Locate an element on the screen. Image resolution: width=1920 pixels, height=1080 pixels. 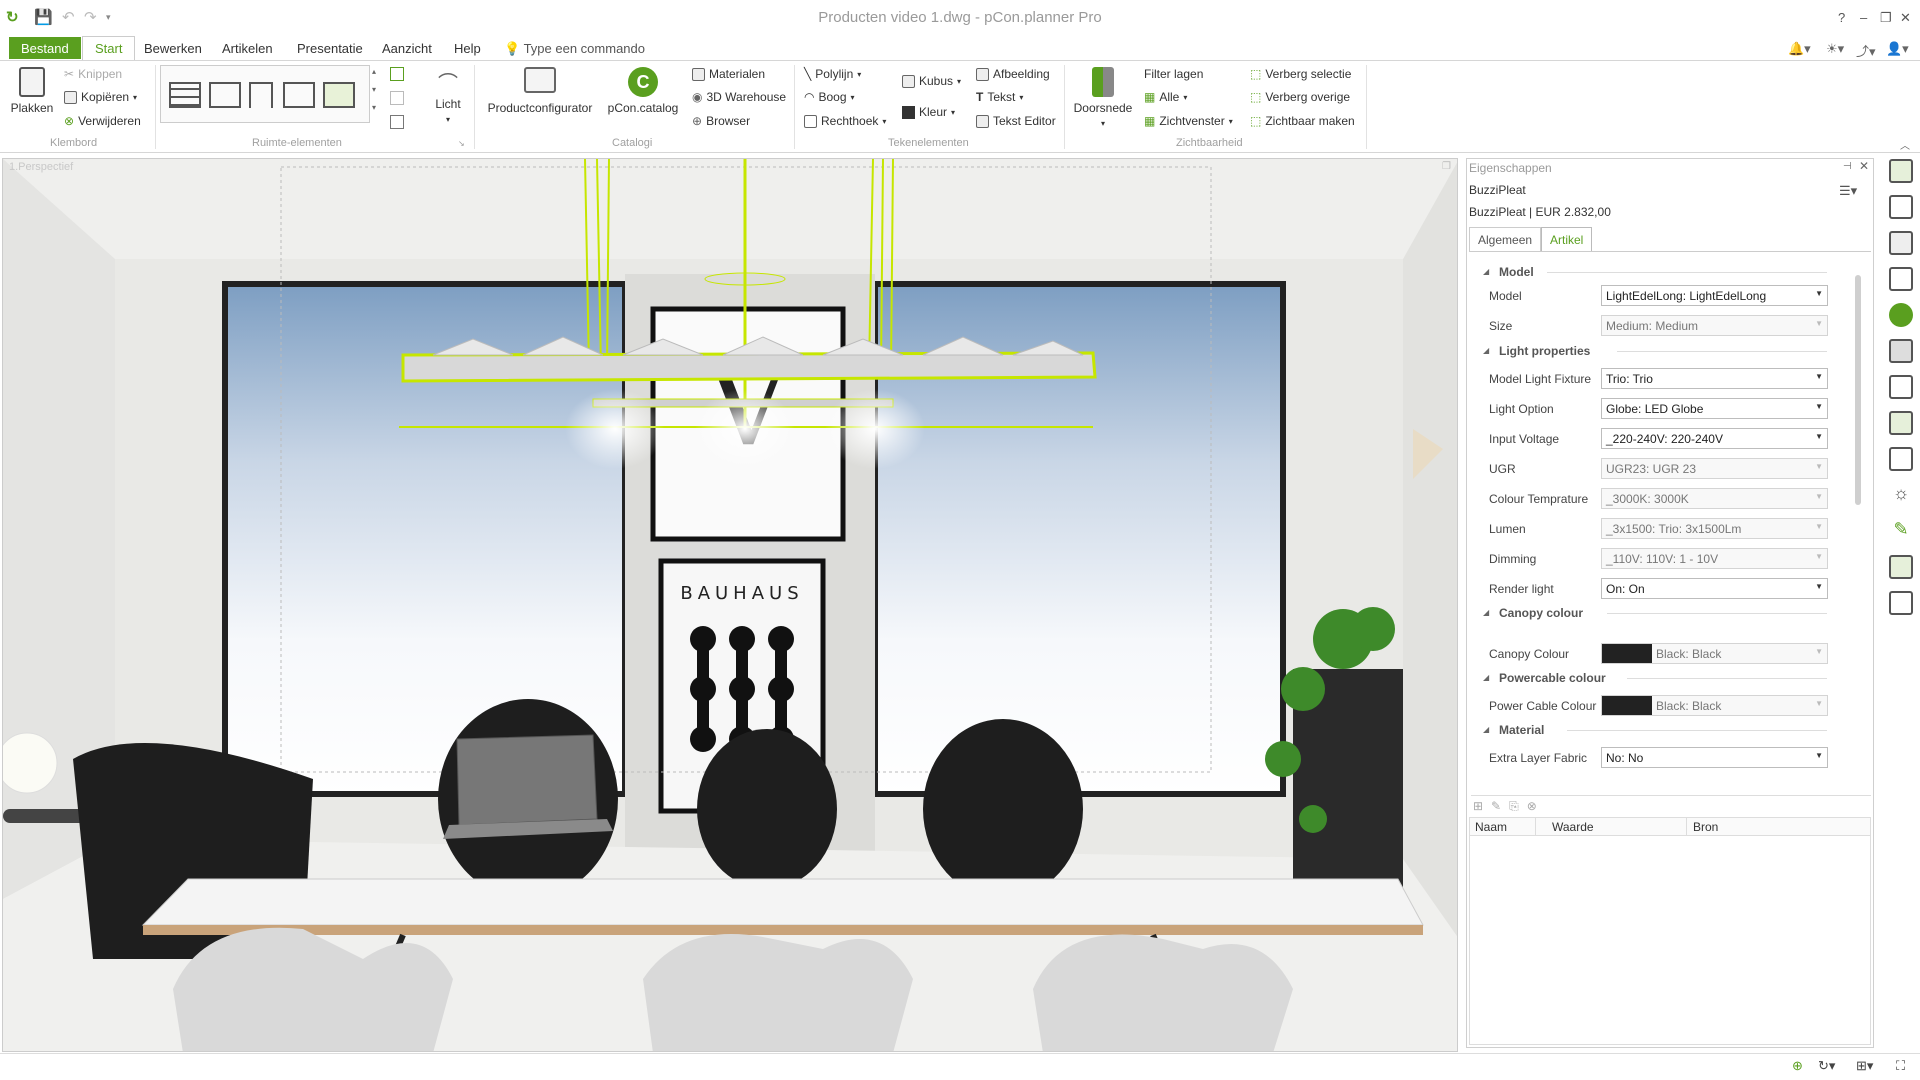
floor-icon is located at coordinates (339, 95).